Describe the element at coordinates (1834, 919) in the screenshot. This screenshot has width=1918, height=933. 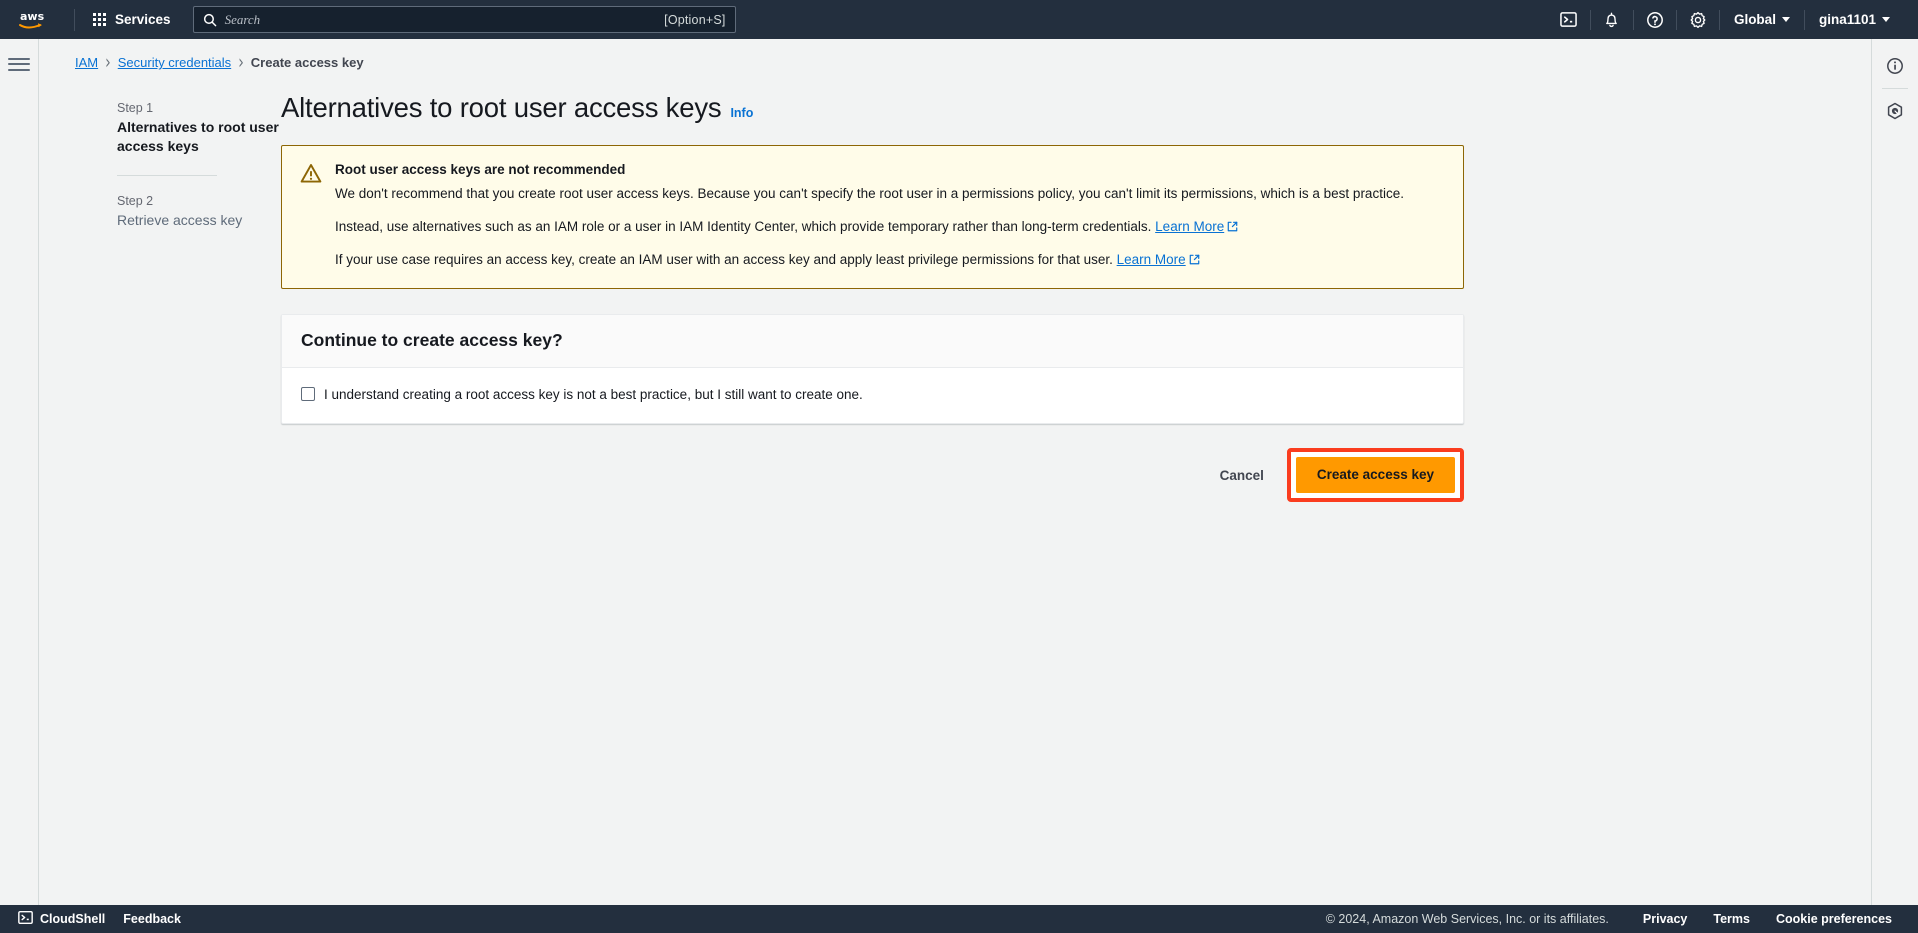
I see `footer-cookie-preferences-link: Cookie preferences` at that location.